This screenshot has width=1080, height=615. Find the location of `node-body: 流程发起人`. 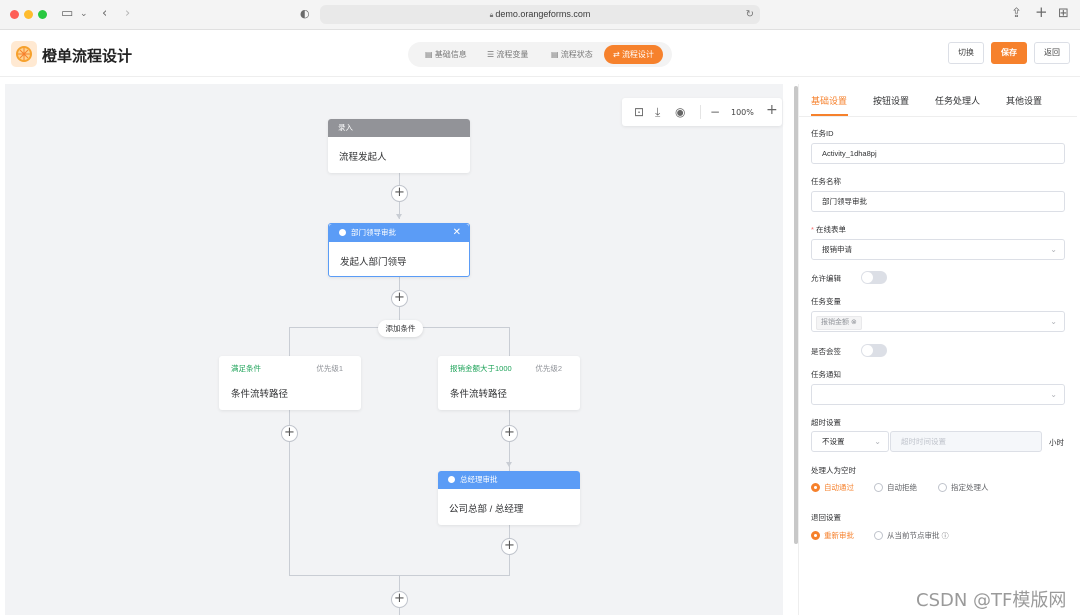

node-body: 流程发起人 is located at coordinates (363, 157).